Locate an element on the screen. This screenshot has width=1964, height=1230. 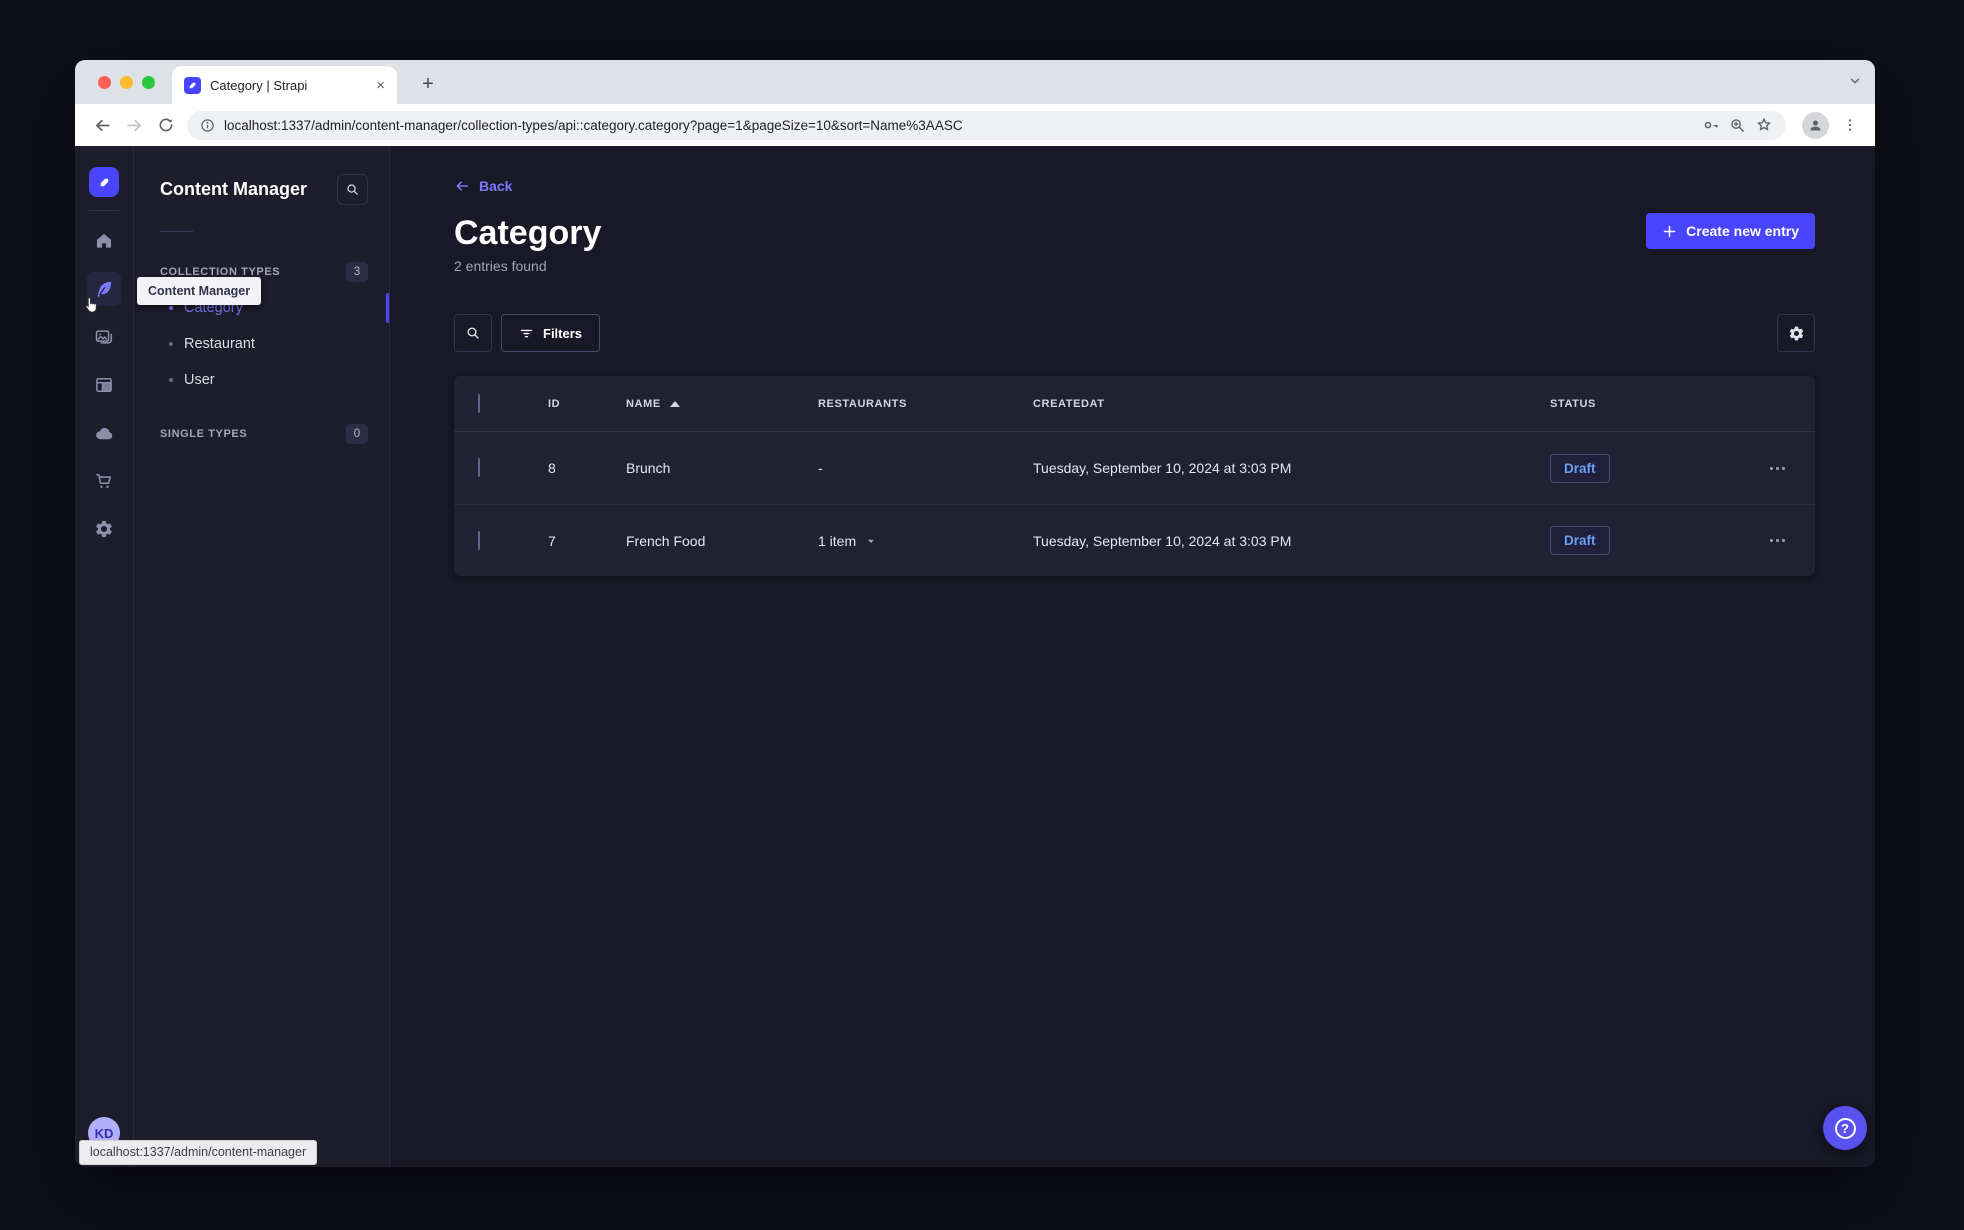
browser-profile-avatar is located at coordinates (1815, 125).